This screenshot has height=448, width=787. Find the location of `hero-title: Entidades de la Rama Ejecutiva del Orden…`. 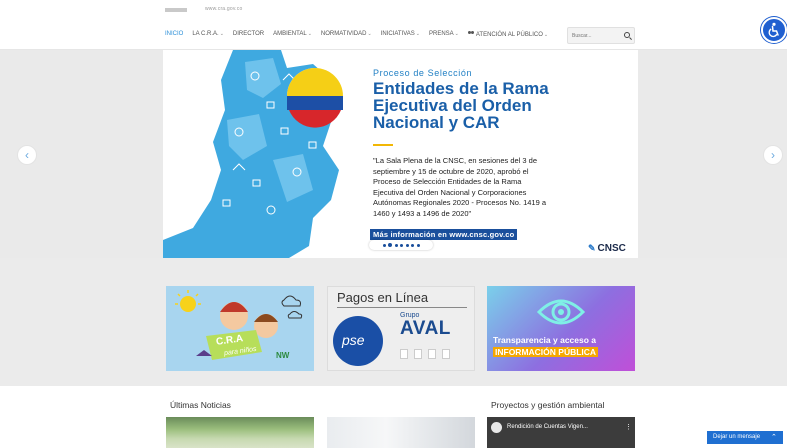

hero-title: Entidades de la Rama Ejecutiva del Orden… is located at coordinates (503, 105).